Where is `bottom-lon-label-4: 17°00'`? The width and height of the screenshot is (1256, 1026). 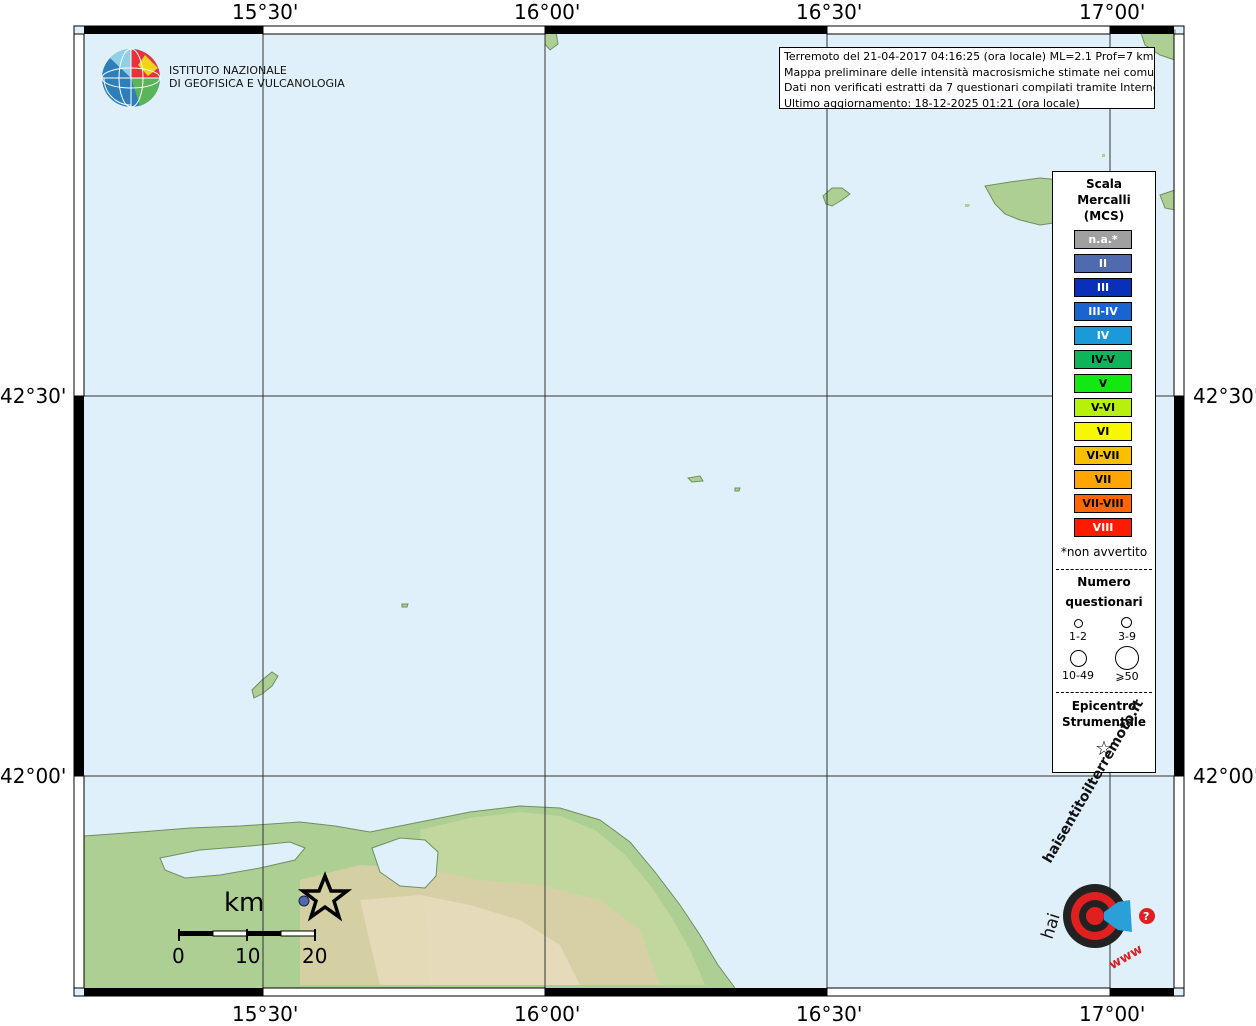 bottom-lon-label-4: 17°00' is located at coordinates (1112, 1014).